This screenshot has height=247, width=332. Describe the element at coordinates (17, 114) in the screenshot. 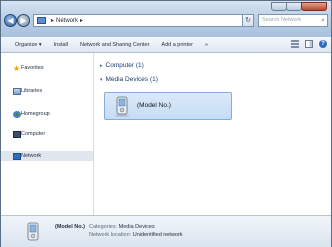

I see `homegroup-icon` at that location.